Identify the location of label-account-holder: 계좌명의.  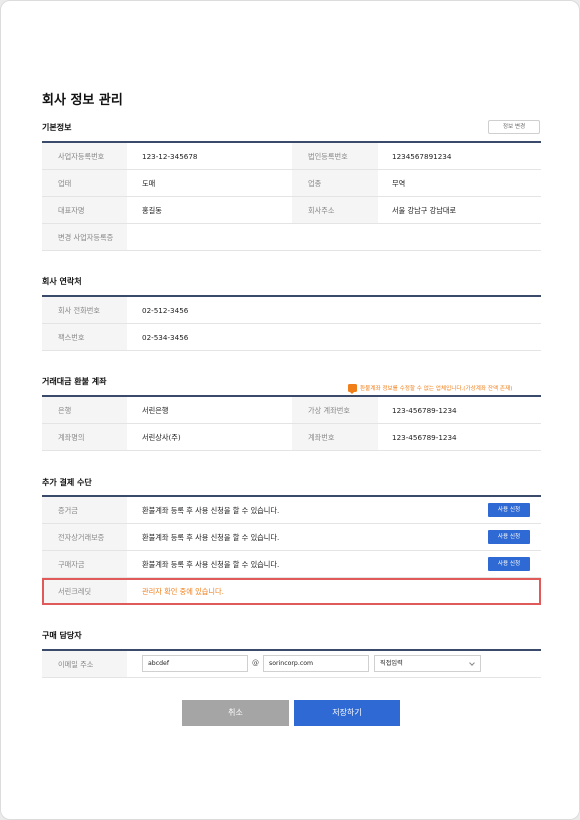
(71, 437).